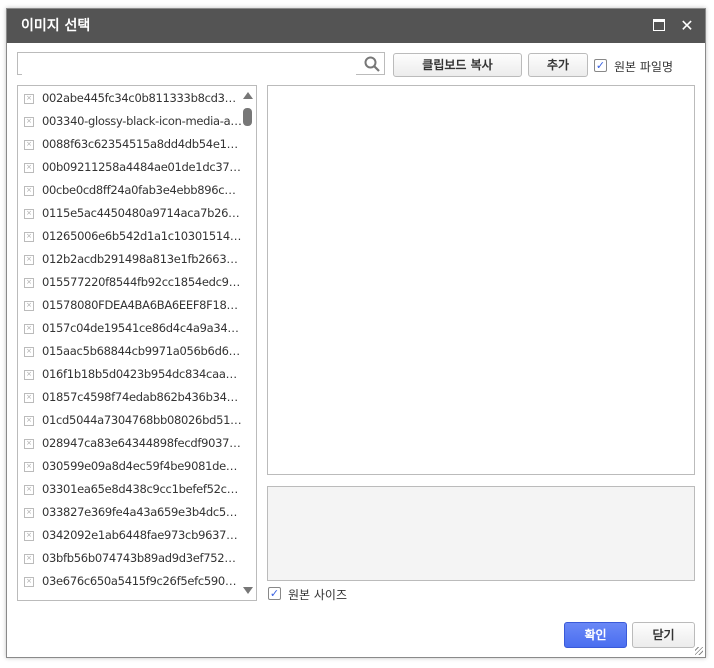 The image size is (714, 668). What do you see at coordinates (595, 635) in the screenshot?
I see `ok-button: 확인` at bounding box center [595, 635].